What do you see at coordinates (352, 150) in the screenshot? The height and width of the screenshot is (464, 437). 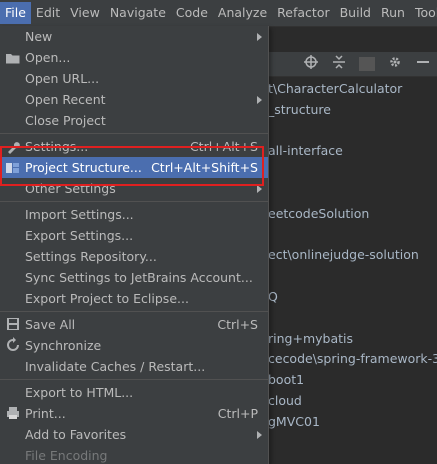 I see `tree-item: all-interface` at bounding box center [352, 150].